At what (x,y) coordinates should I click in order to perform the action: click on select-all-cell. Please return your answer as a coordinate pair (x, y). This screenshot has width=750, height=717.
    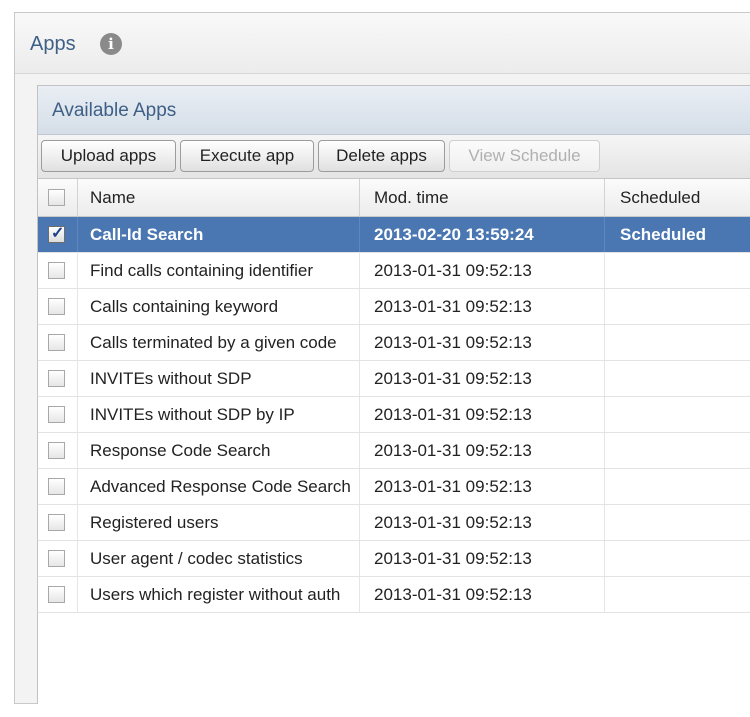
    Looking at the image, I should click on (58, 197).